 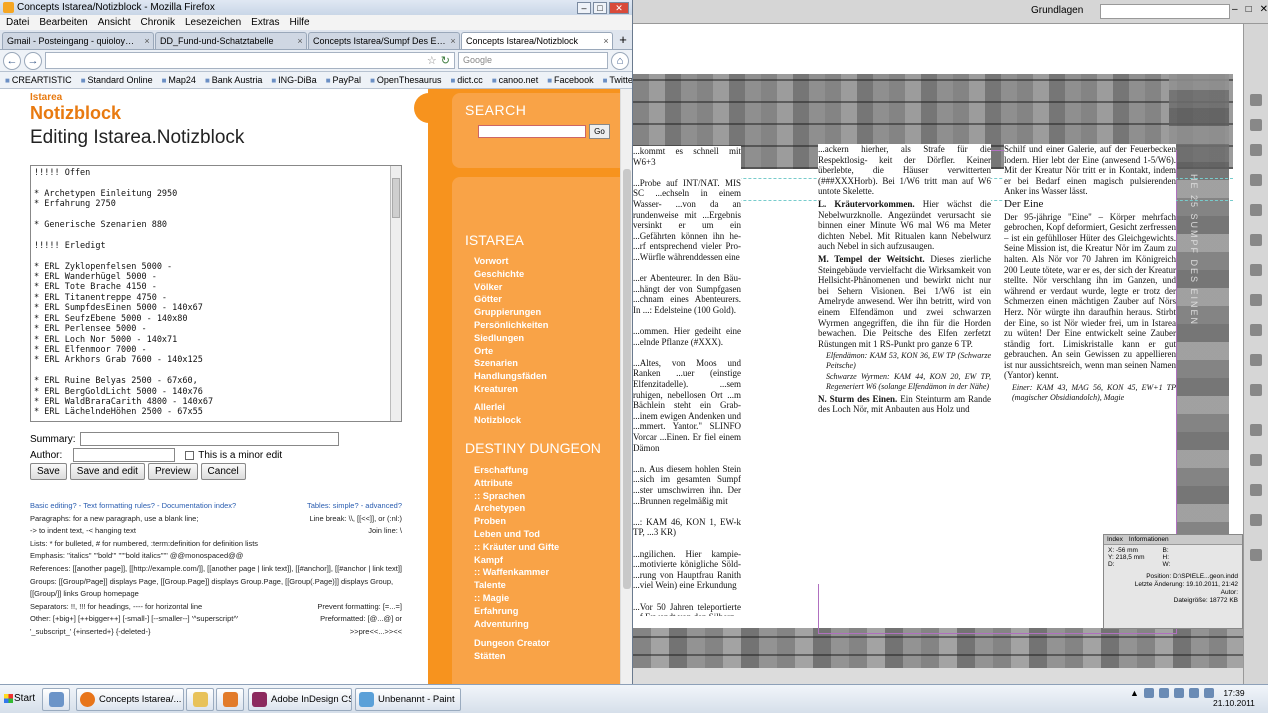 What do you see at coordinates (1256, 390) in the screenshot?
I see `effects-panel-icon` at bounding box center [1256, 390].